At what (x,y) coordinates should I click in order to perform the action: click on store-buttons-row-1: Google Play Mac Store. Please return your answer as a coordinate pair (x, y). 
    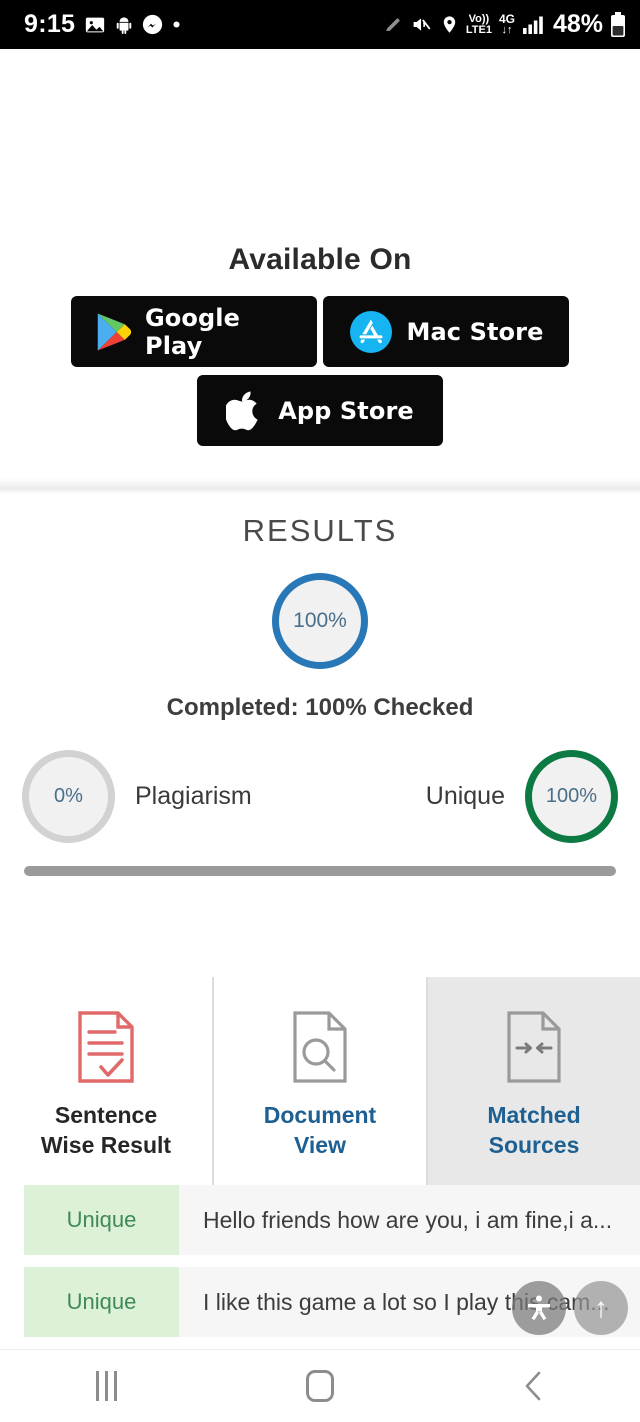
    Looking at the image, I should click on (320, 331).